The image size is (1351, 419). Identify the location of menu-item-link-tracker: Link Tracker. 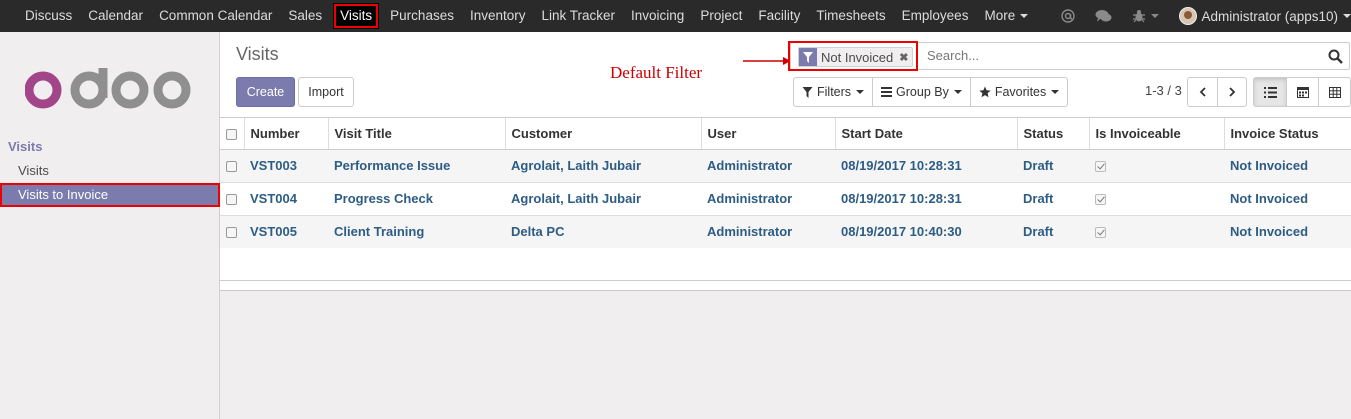
(579, 16).